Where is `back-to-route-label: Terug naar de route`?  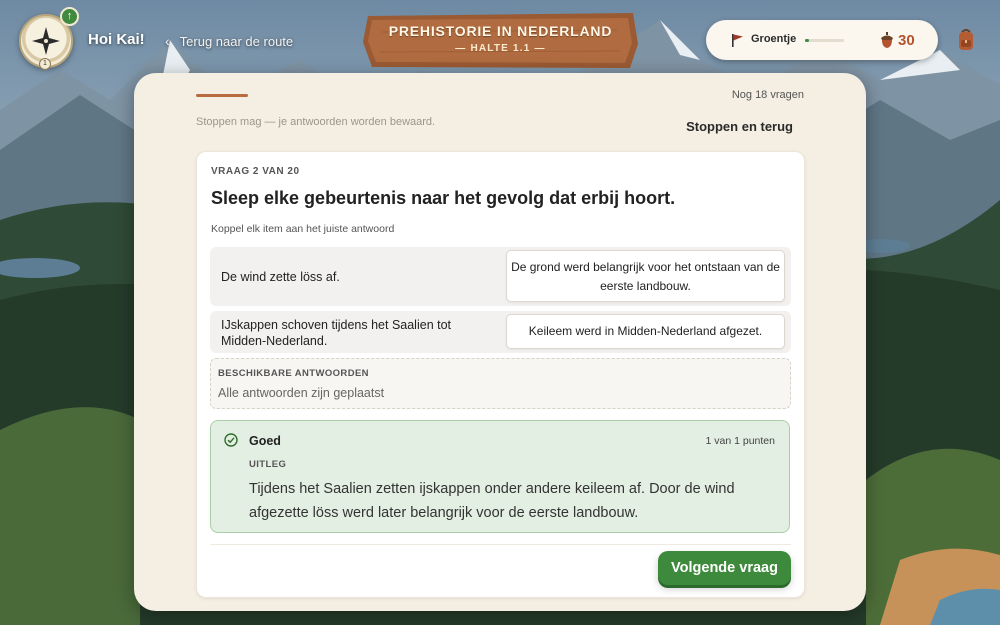
back-to-route-label: Terug naar de route is located at coordinates (236, 41).